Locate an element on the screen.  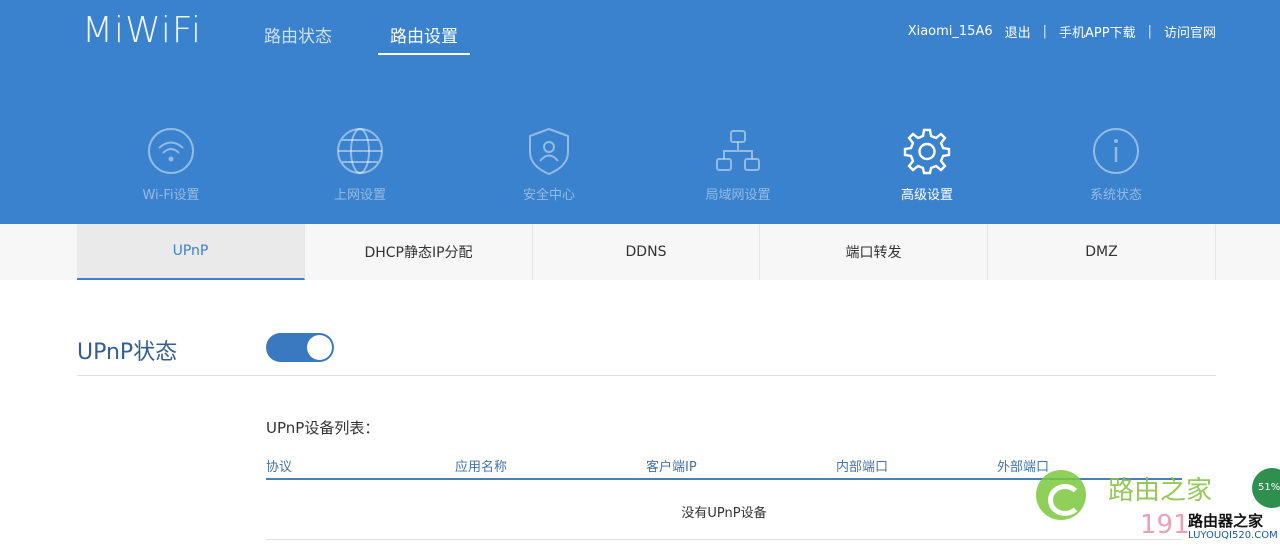
column-app-name: 应用名称 is located at coordinates (481, 467).